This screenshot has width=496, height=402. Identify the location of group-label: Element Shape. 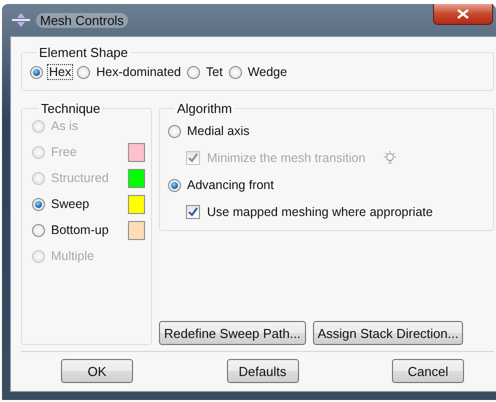
(83, 52).